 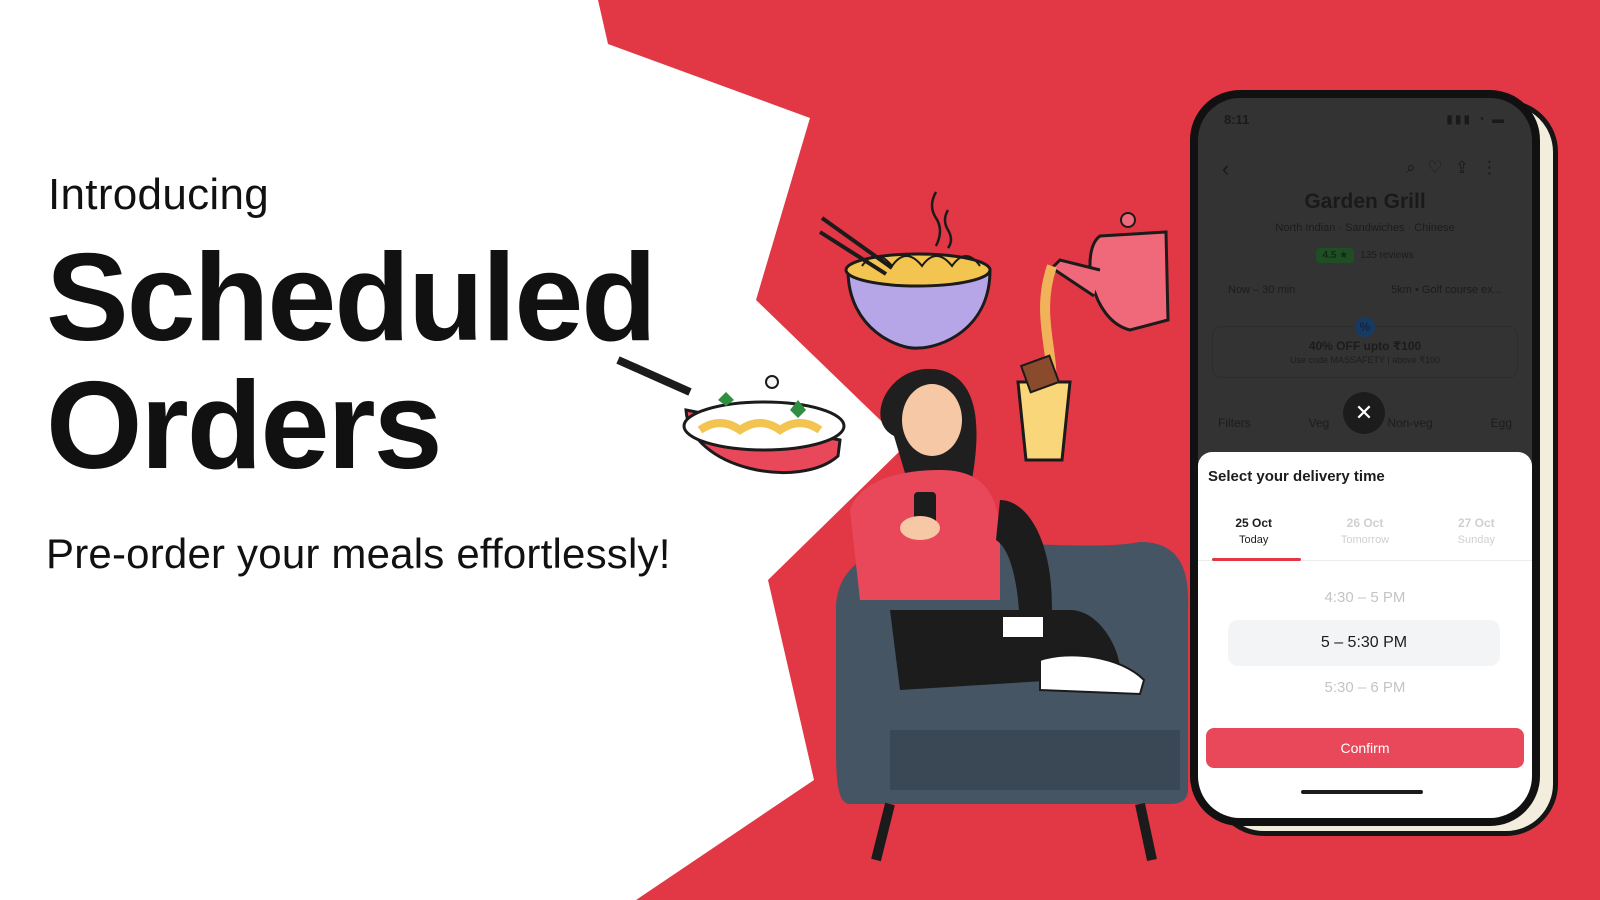 What do you see at coordinates (1495, 167) in the screenshot?
I see `more-icon: ⋮` at bounding box center [1495, 167].